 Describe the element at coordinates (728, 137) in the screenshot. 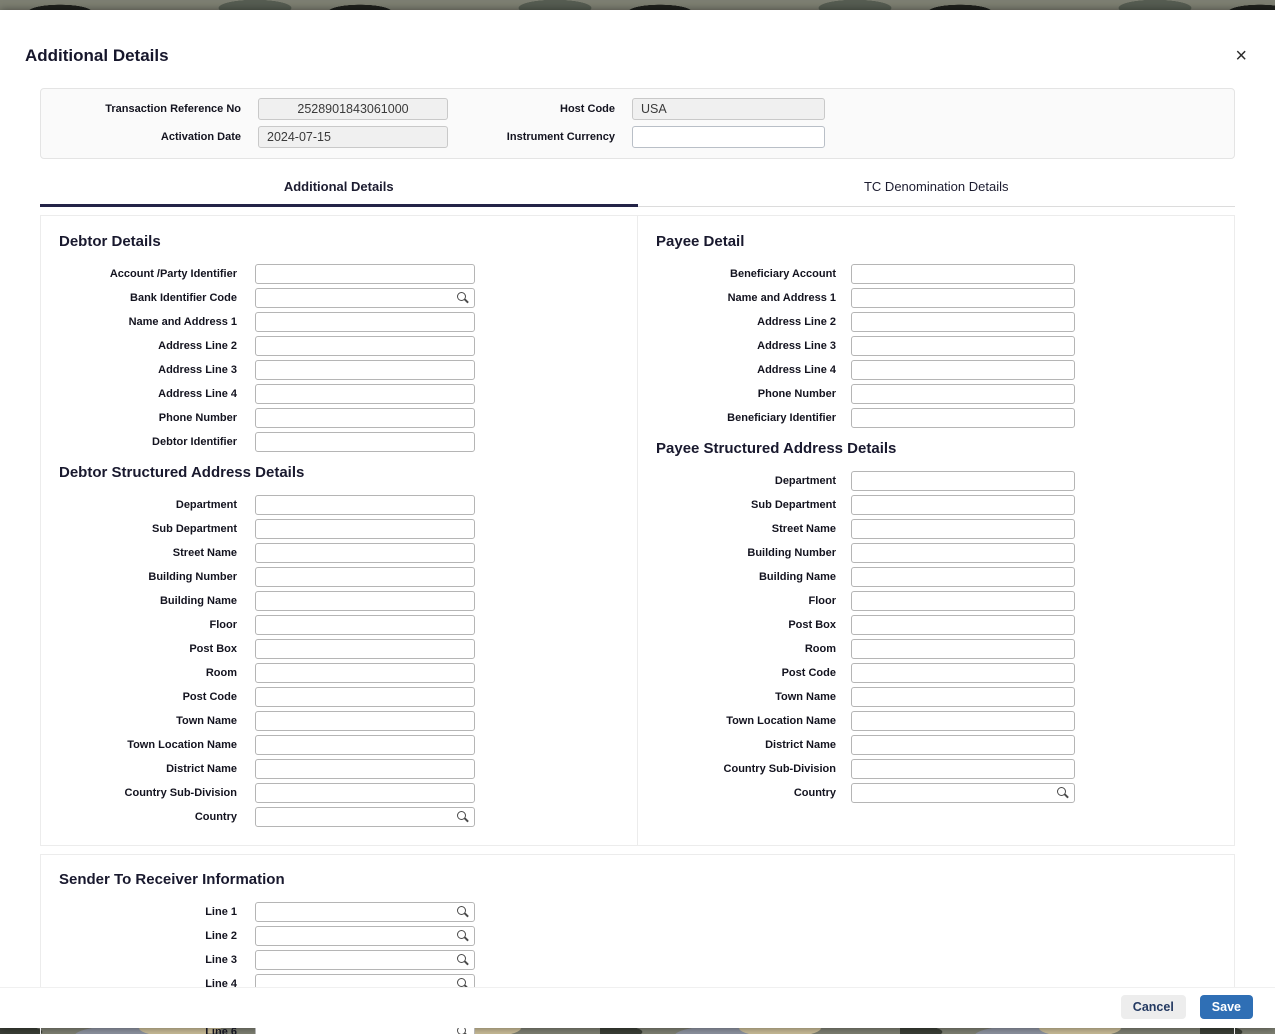

I see `instrument-currency-input` at that location.